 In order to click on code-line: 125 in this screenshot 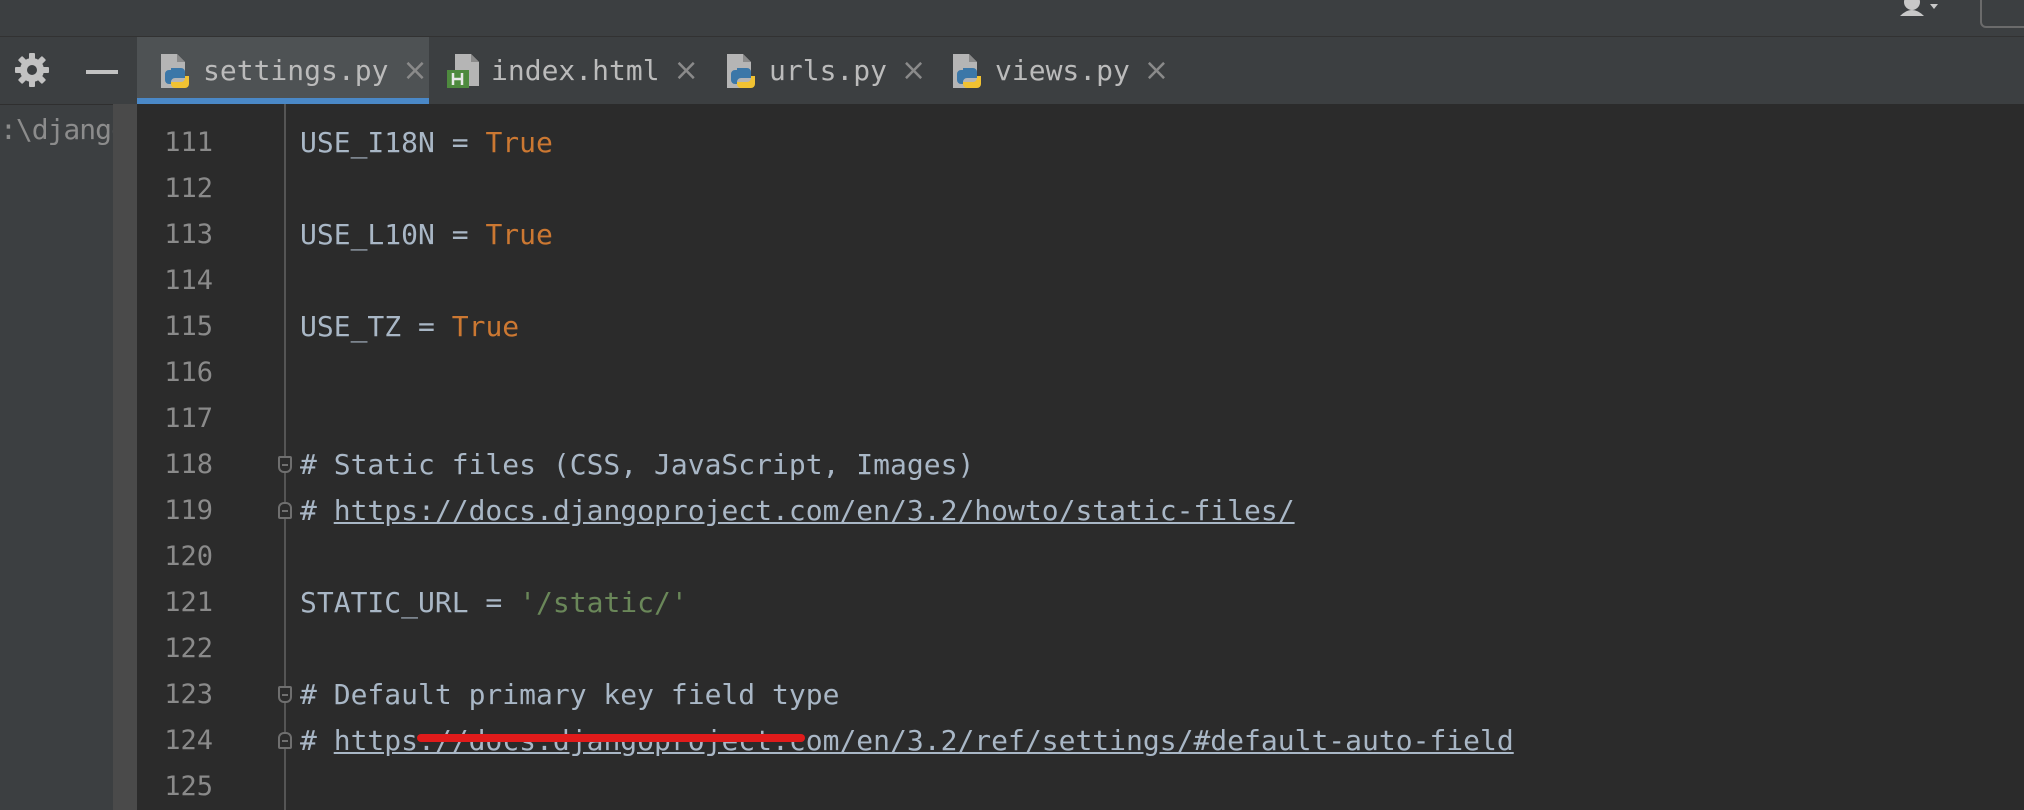, I will do `click(1080, 787)`.